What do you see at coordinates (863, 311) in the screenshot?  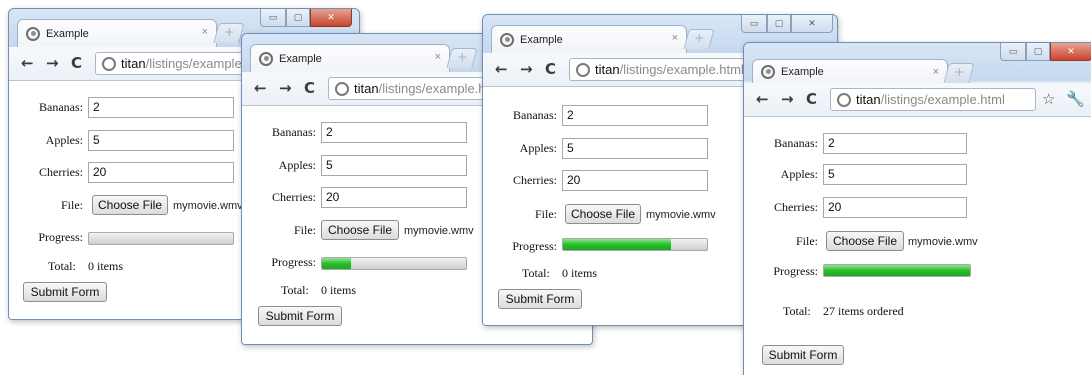 I see `total-value: 27 items ordered` at bounding box center [863, 311].